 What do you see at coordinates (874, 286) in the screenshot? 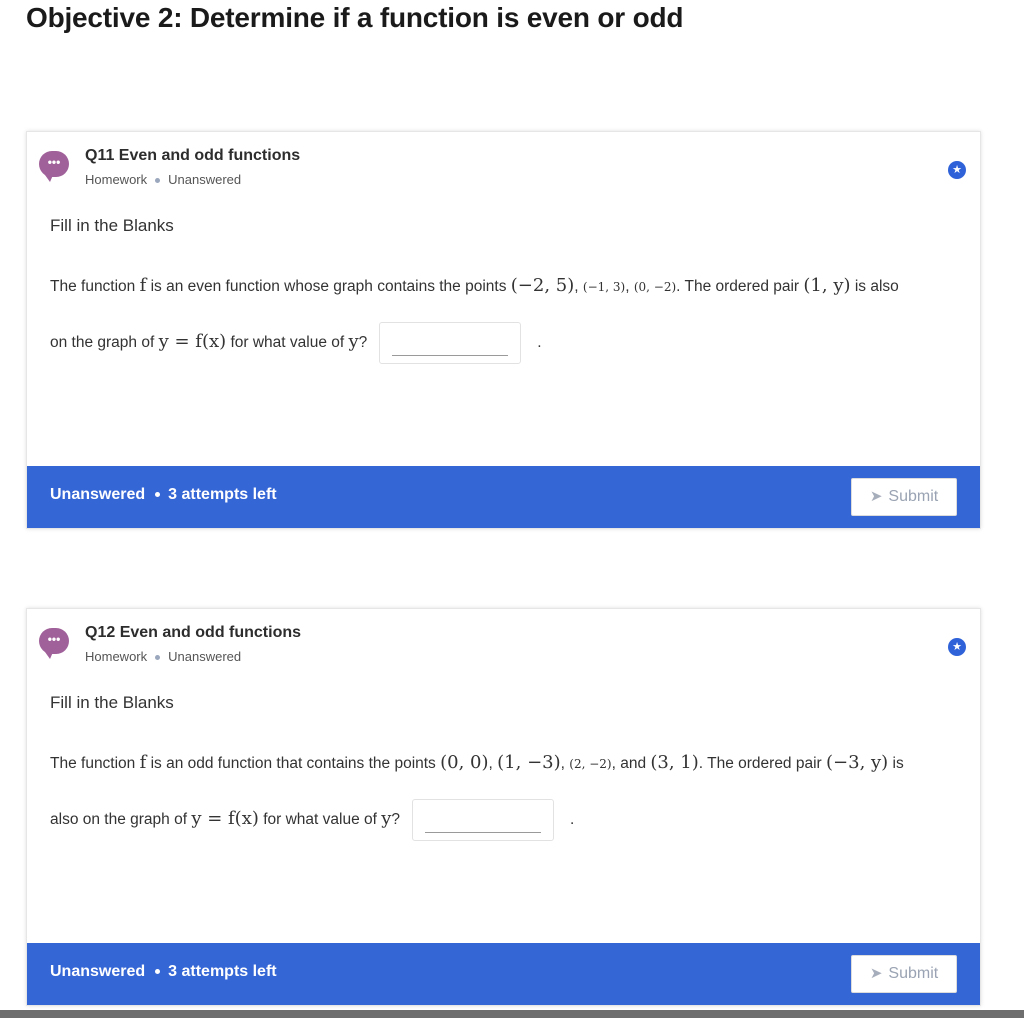
I see `text: is also` at bounding box center [874, 286].